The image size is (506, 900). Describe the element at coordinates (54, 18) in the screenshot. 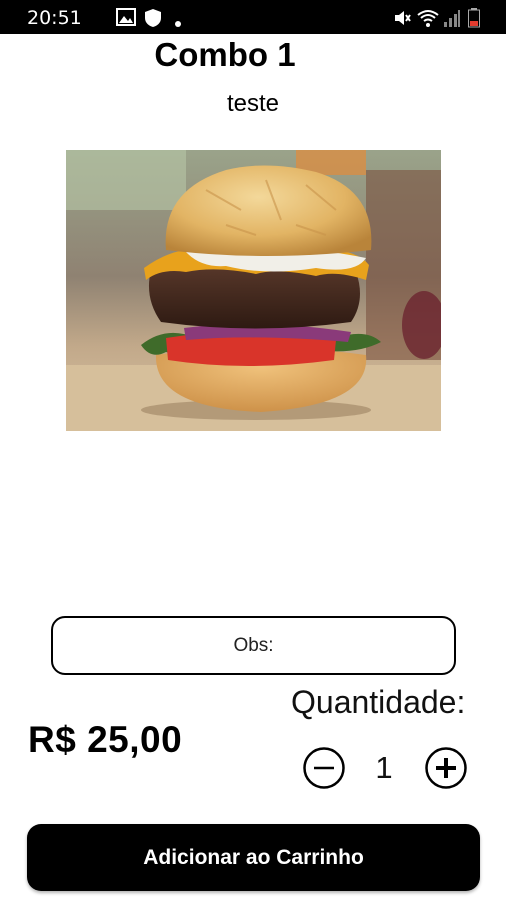

I see `status-time: 20:51` at that location.